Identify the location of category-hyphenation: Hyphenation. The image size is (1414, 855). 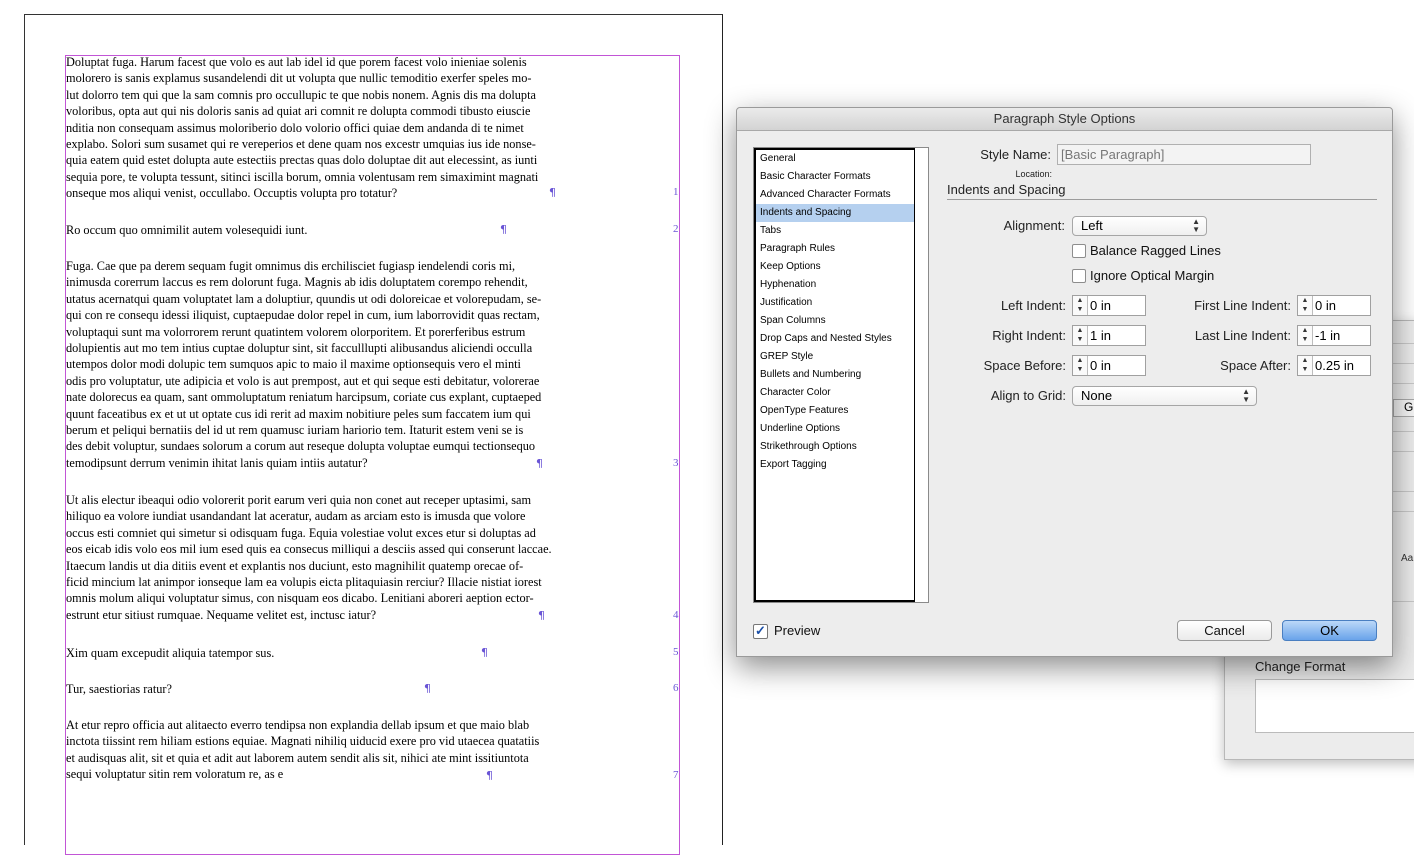
(835, 285).